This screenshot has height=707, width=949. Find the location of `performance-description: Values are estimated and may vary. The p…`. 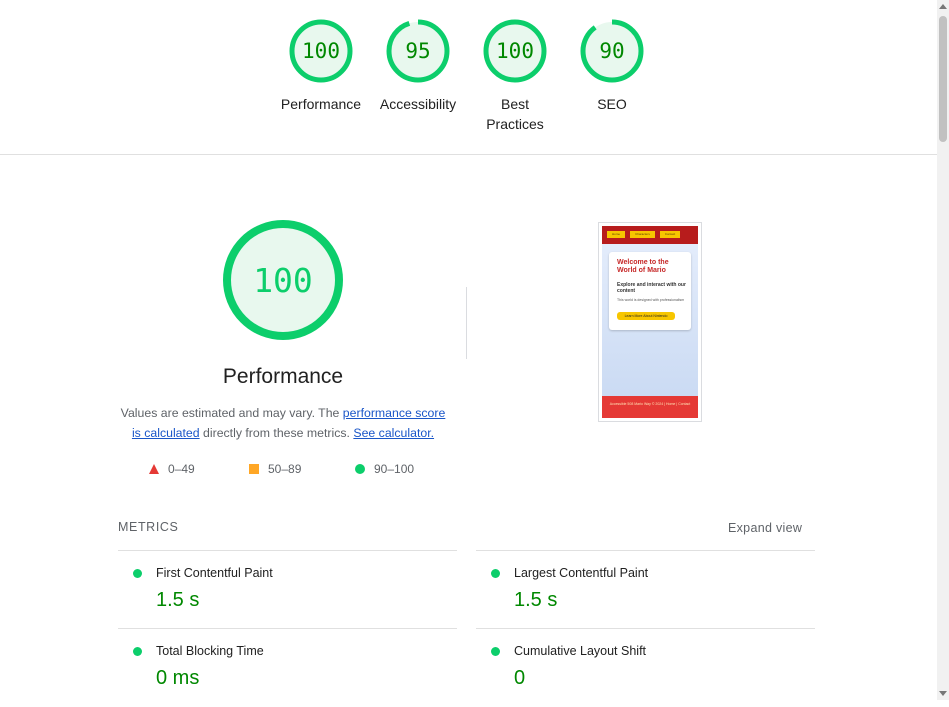

performance-description: Values are estimated and may vary. The p… is located at coordinates (283, 423).